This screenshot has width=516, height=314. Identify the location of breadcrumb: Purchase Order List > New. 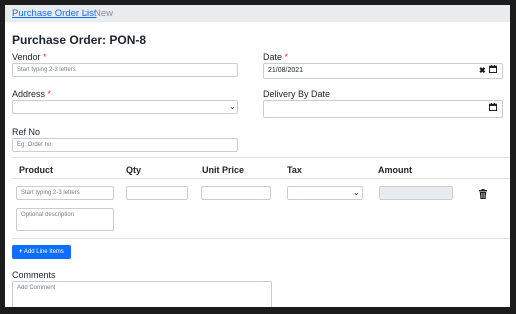
(257, 13).